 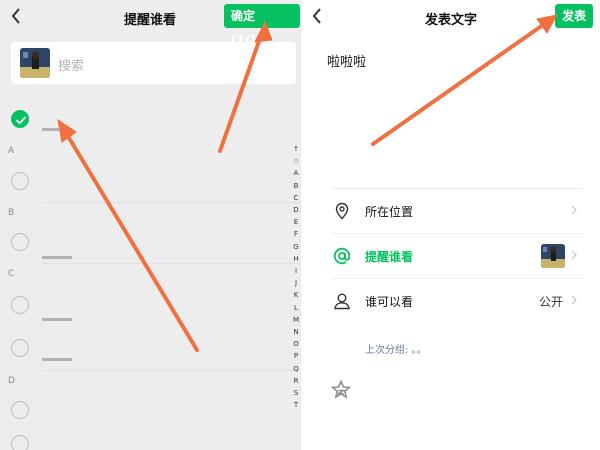 What do you see at coordinates (574, 16) in the screenshot?
I see `publish-button: 发表` at bounding box center [574, 16].